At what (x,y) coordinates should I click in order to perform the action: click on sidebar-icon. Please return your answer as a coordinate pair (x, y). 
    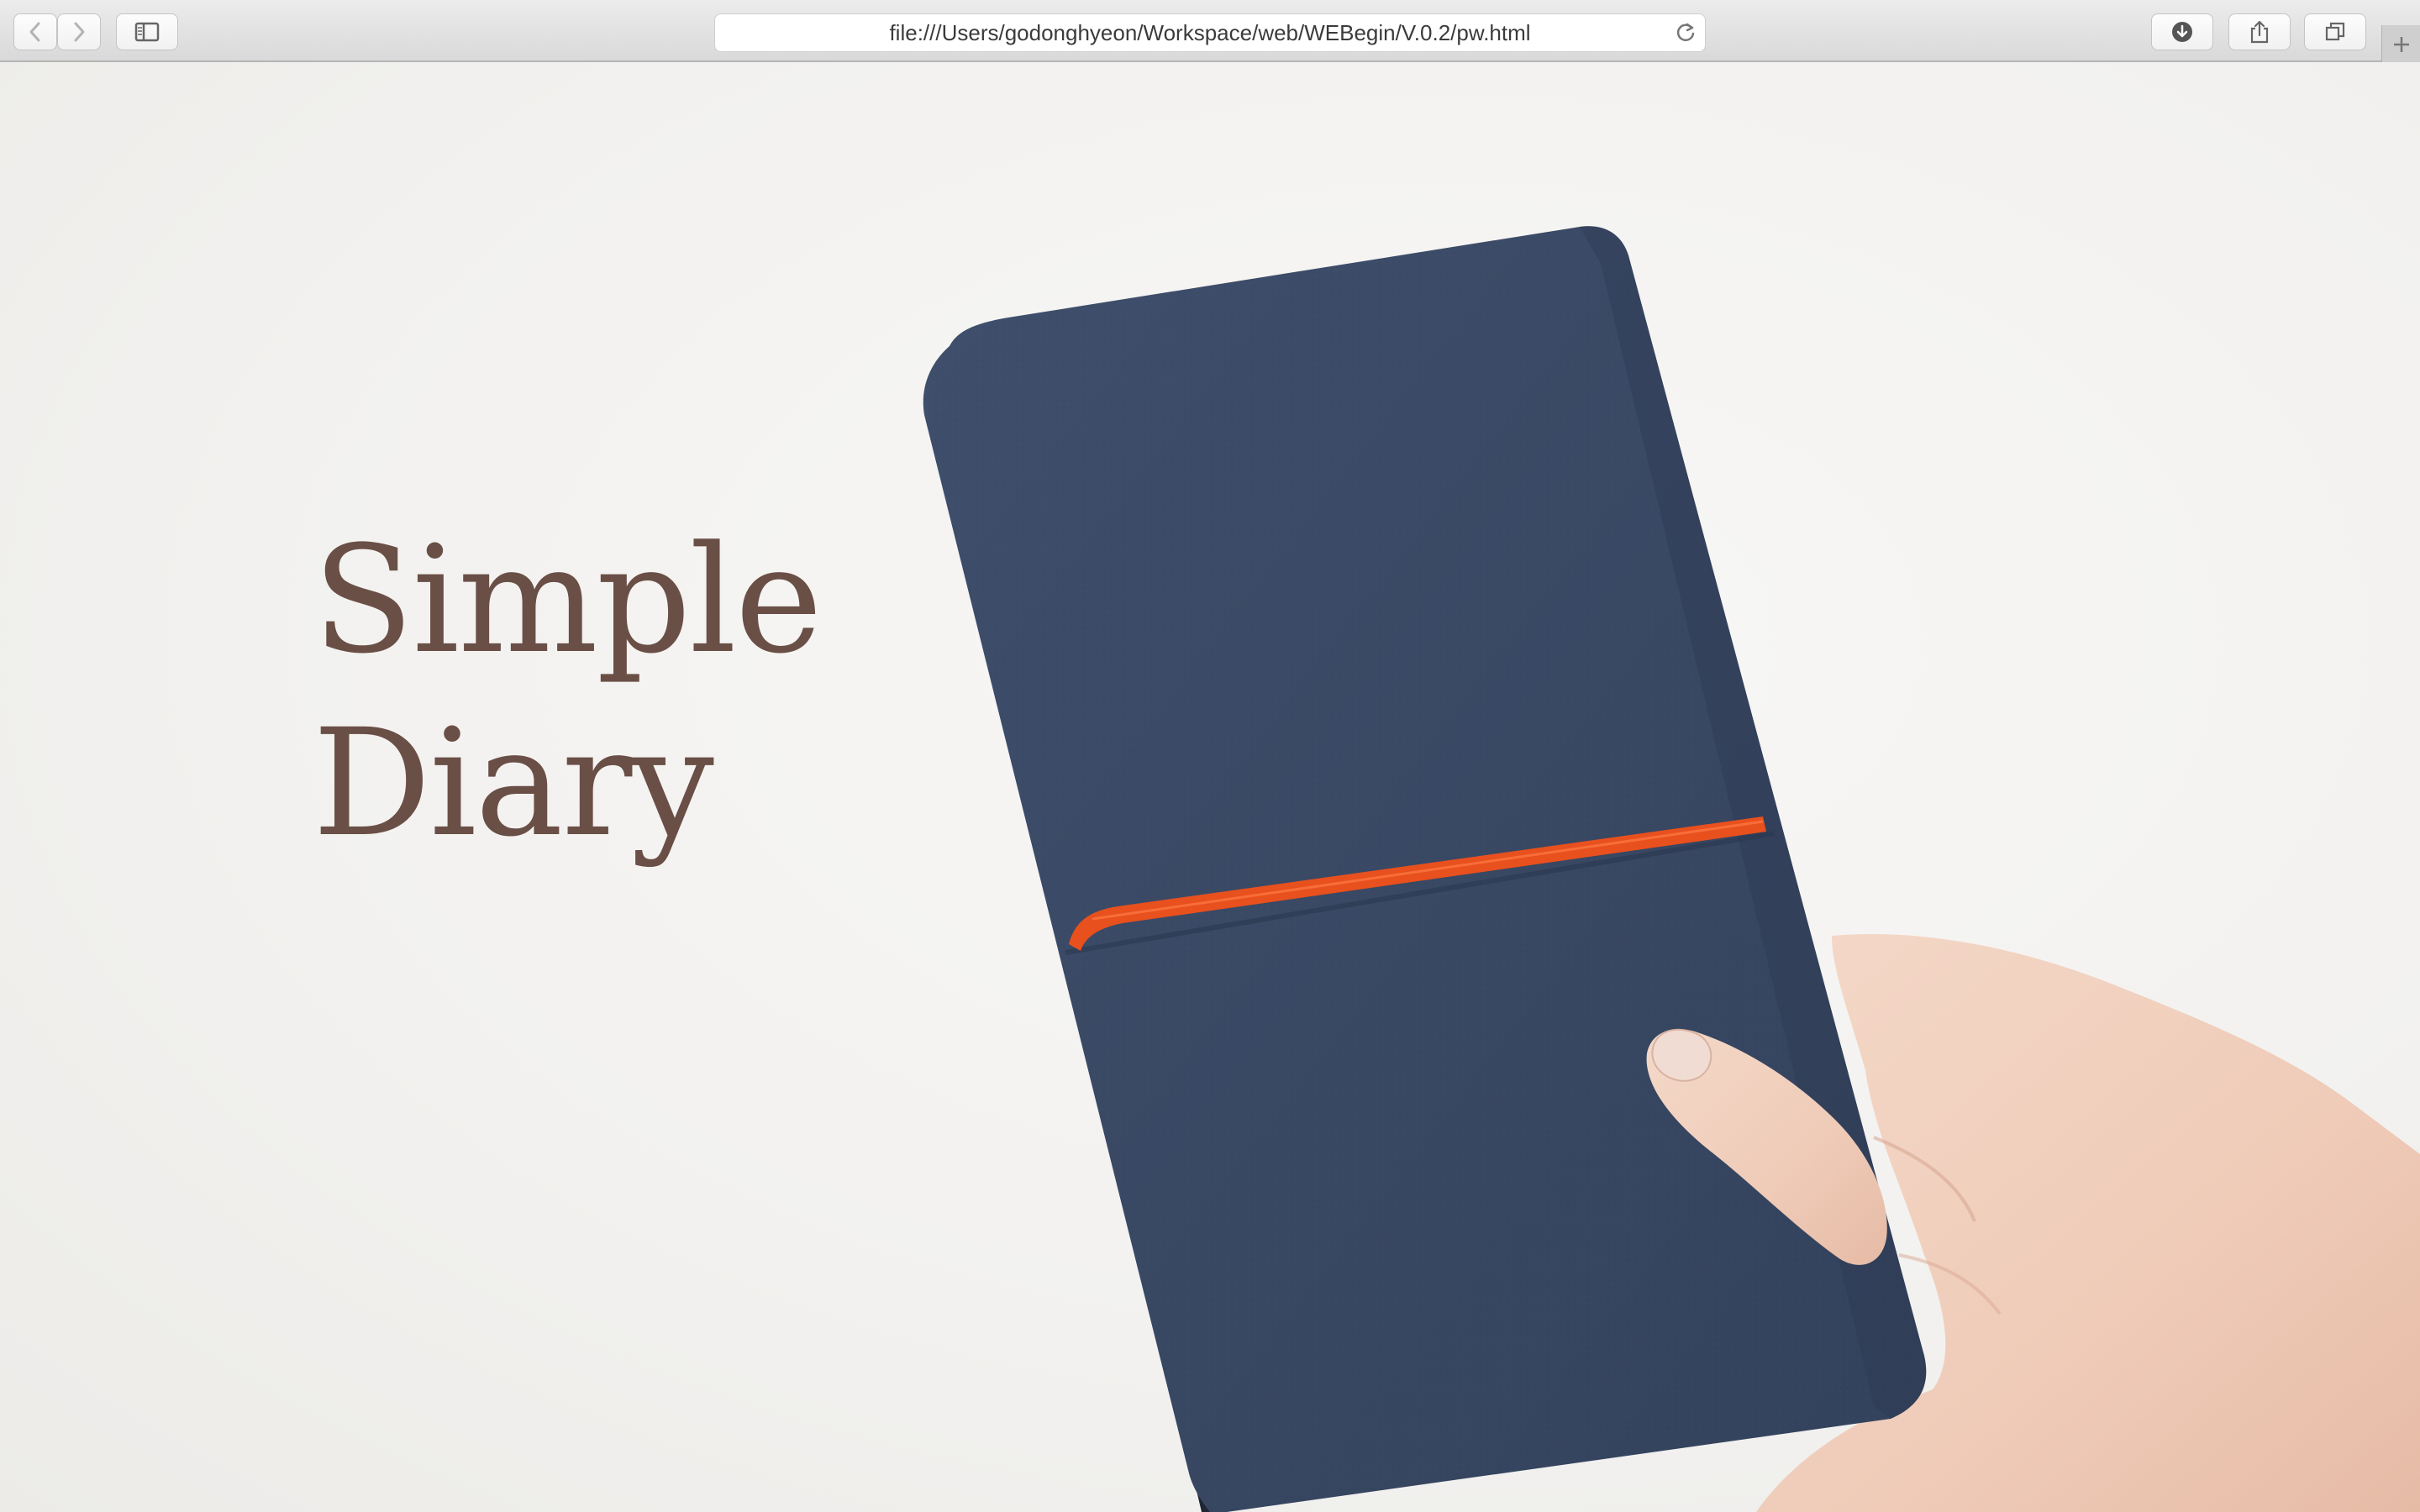
    Looking at the image, I should click on (147, 32).